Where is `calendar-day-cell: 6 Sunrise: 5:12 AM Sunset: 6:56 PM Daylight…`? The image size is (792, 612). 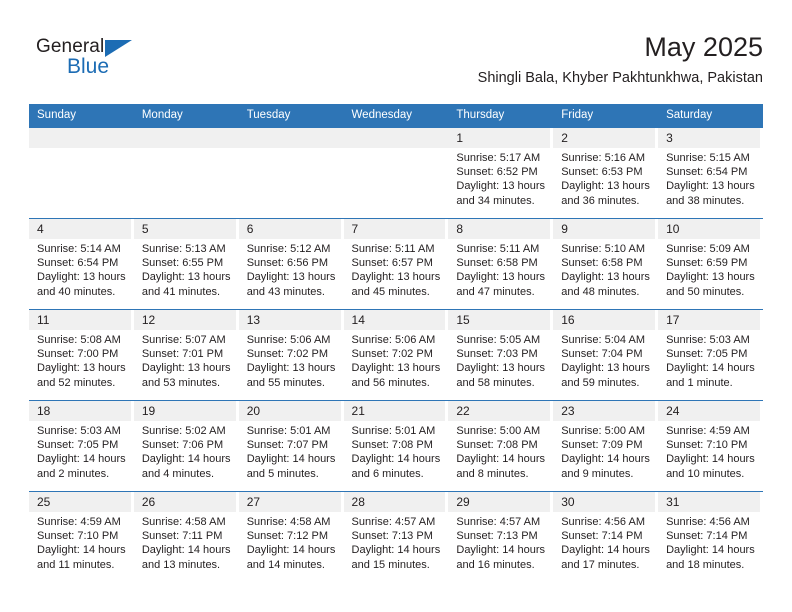 calendar-day-cell: 6 Sunrise: 5:12 AM Sunset: 6:56 PM Daylight… is located at coordinates (291, 264).